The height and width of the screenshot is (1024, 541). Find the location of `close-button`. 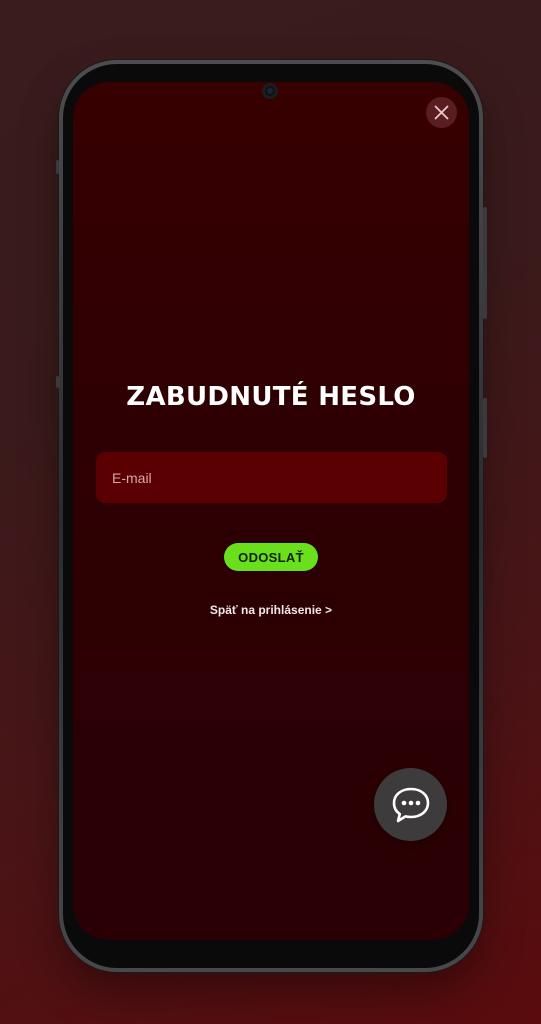

close-button is located at coordinates (441, 112).